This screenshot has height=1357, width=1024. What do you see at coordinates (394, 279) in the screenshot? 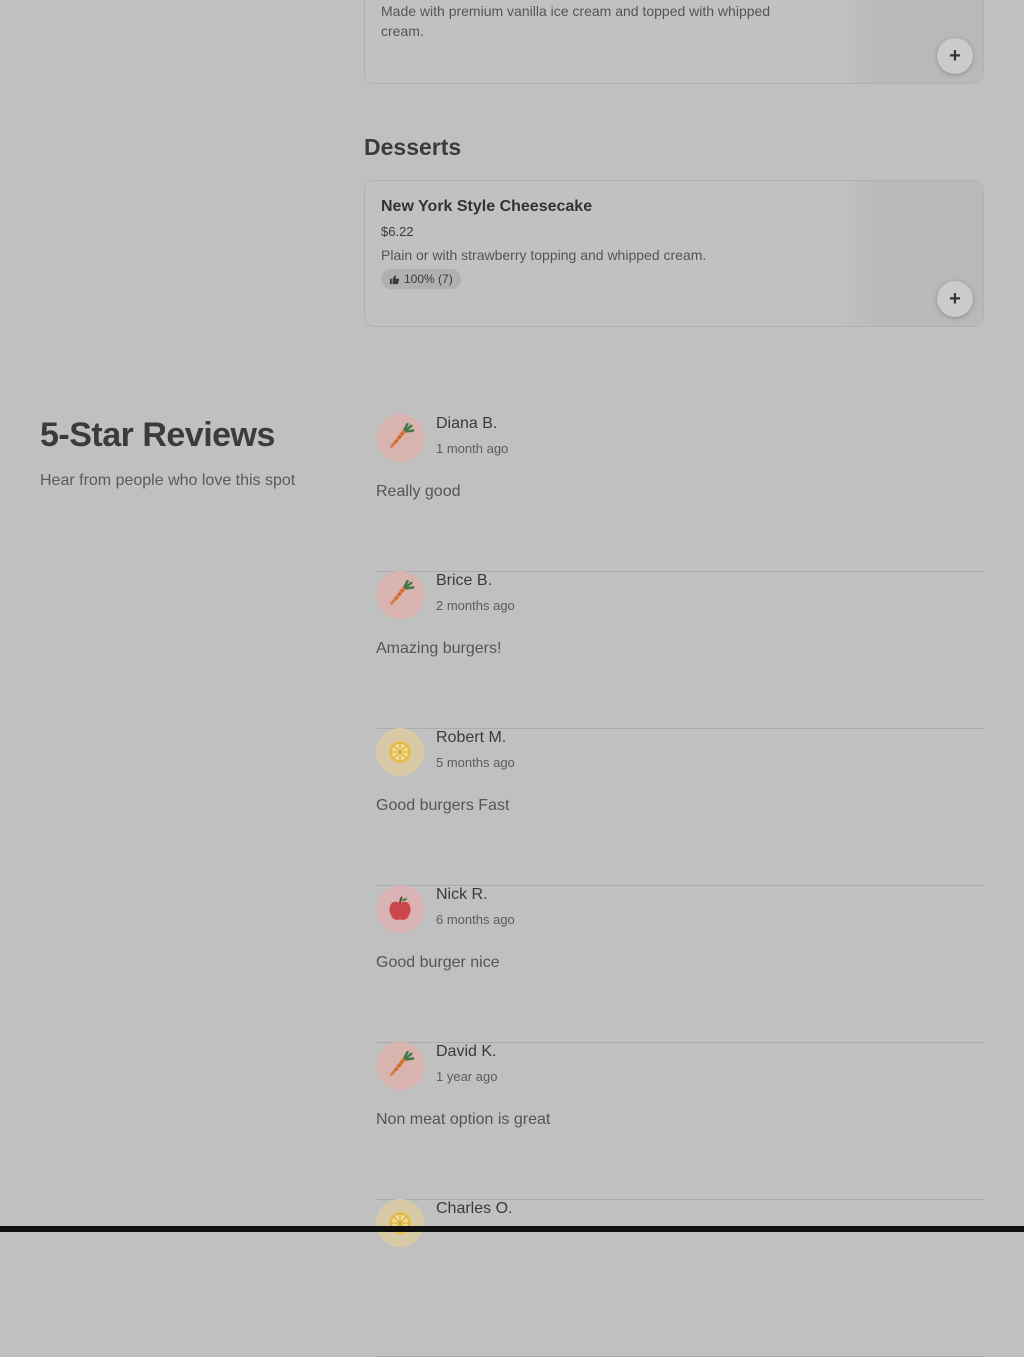
I see `thumbs-up-icon` at bounding box center [394, 279].